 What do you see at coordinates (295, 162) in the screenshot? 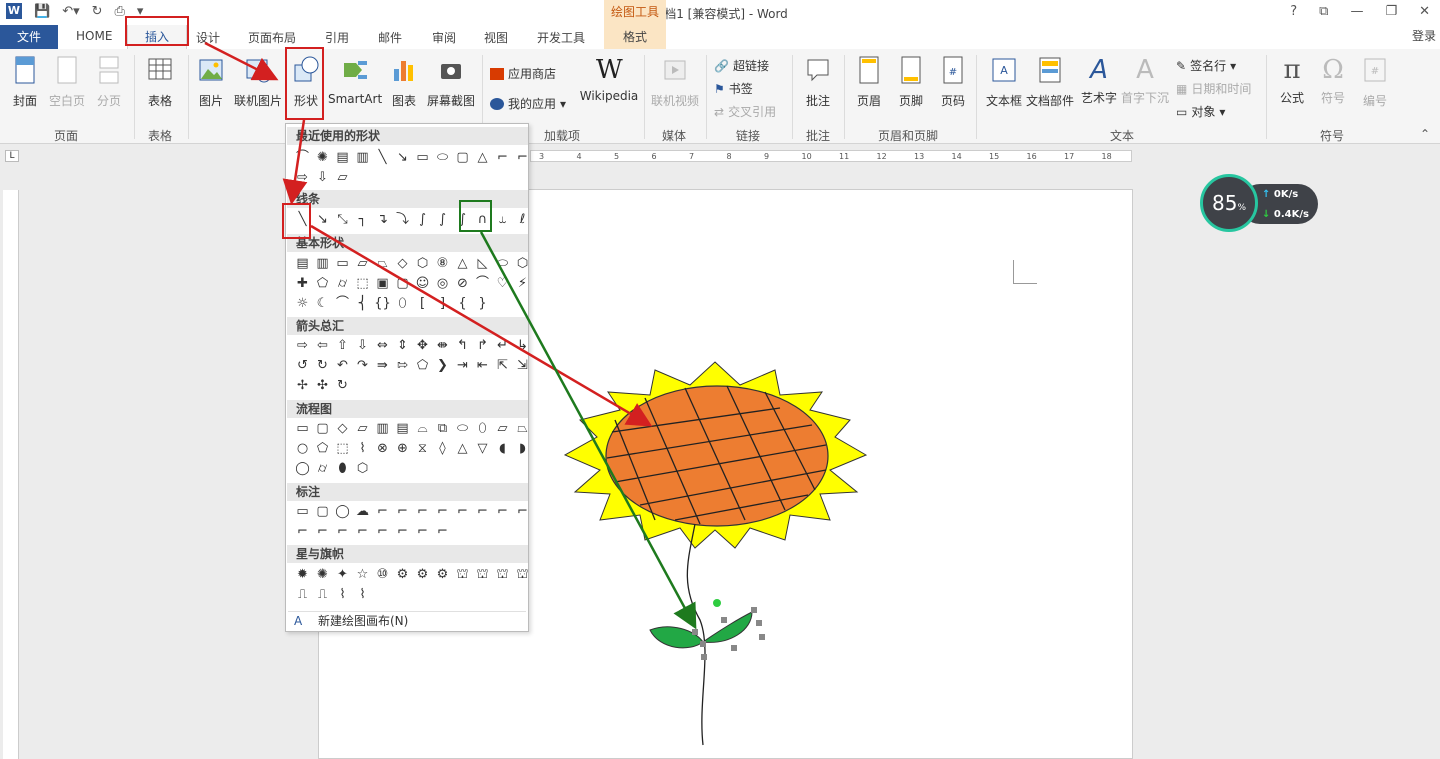
I see `arrow-shapes-to-line` at bounding box center [295, 162].